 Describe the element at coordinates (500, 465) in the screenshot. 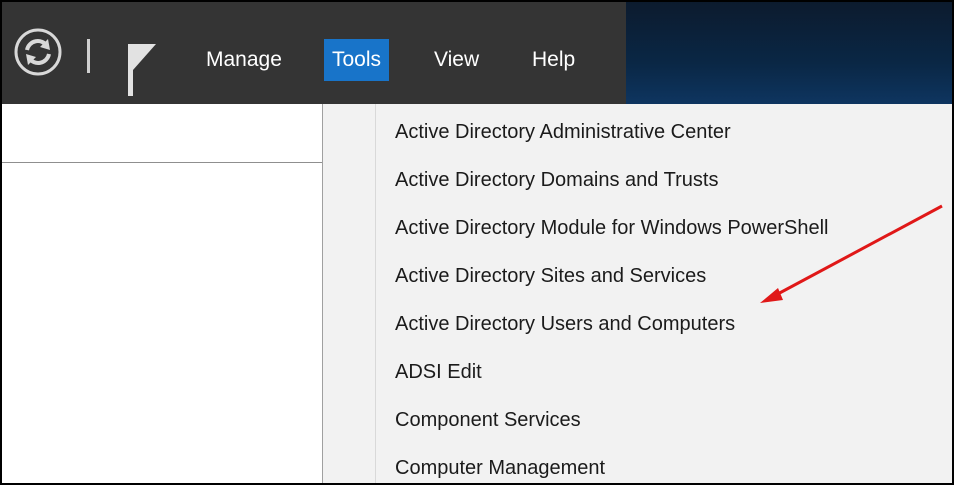

I see `menu-item-computer-management: Computer Management` at that location.